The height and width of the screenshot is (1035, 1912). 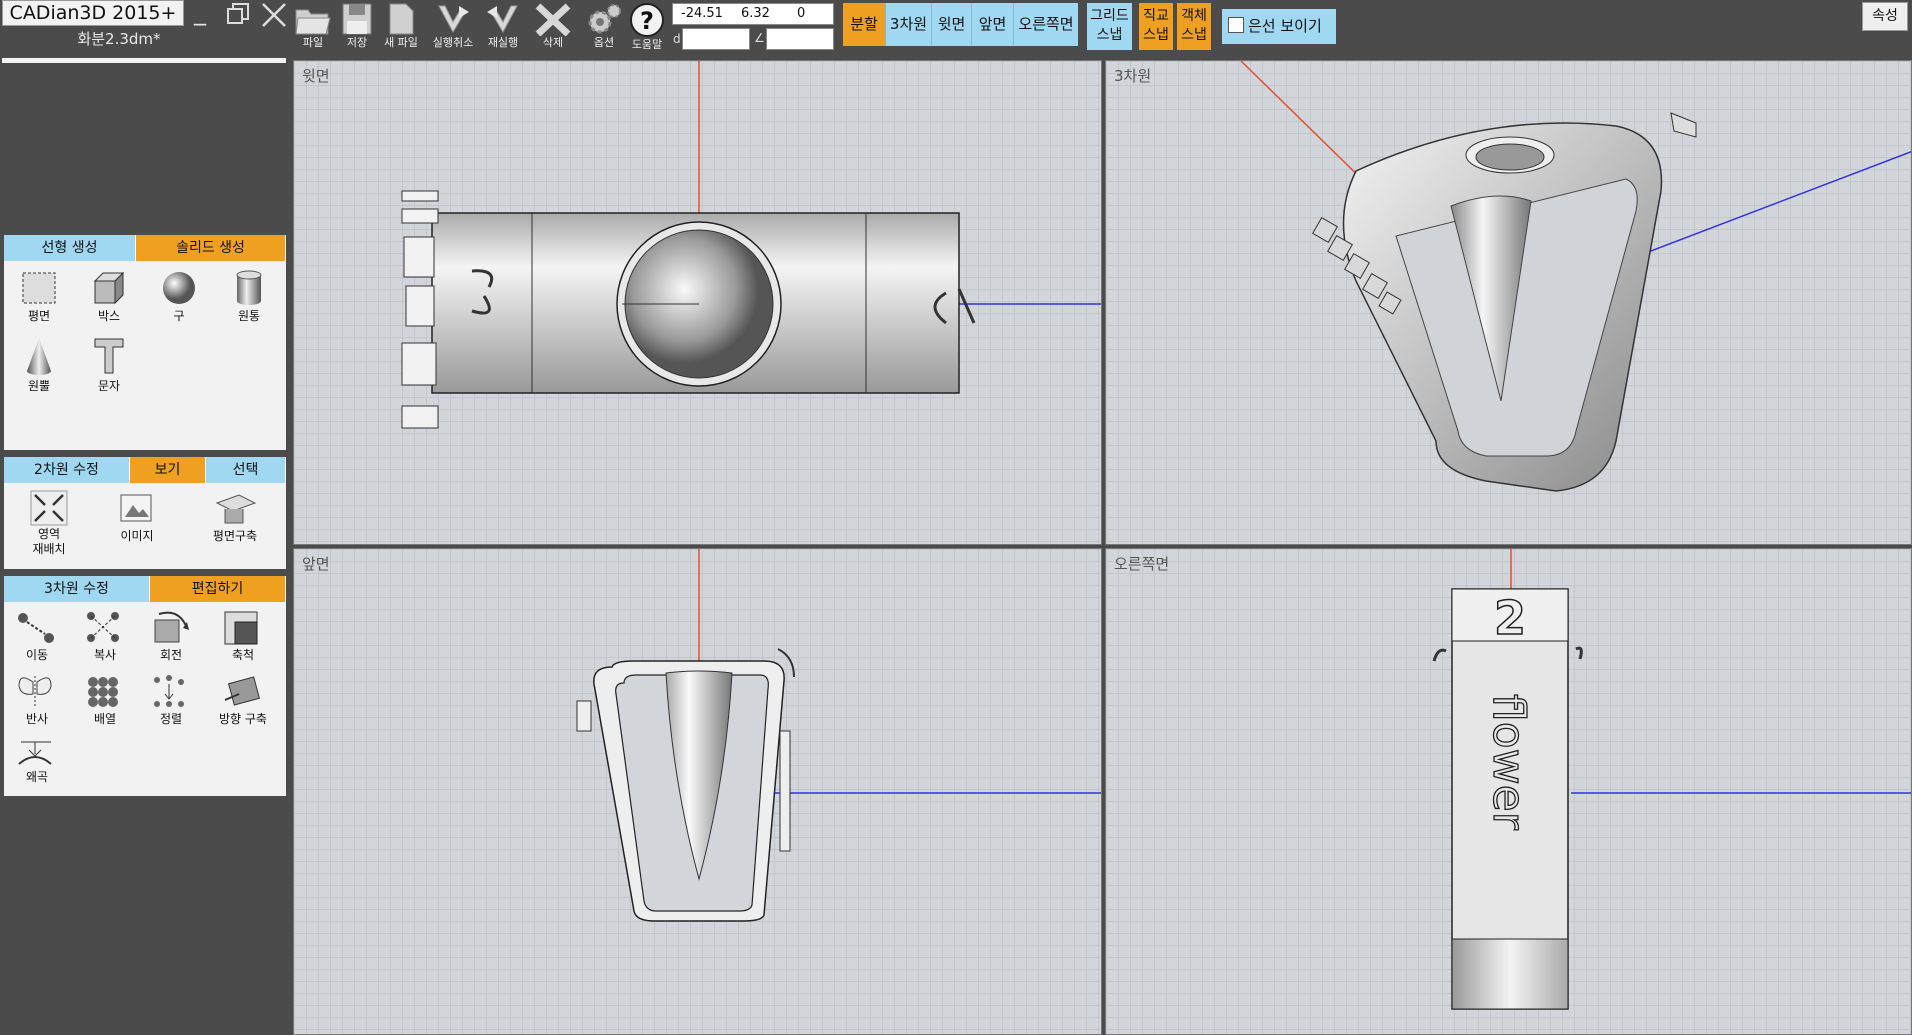 I want to click on plane-tool: 평면, so click(x=39, y=296).